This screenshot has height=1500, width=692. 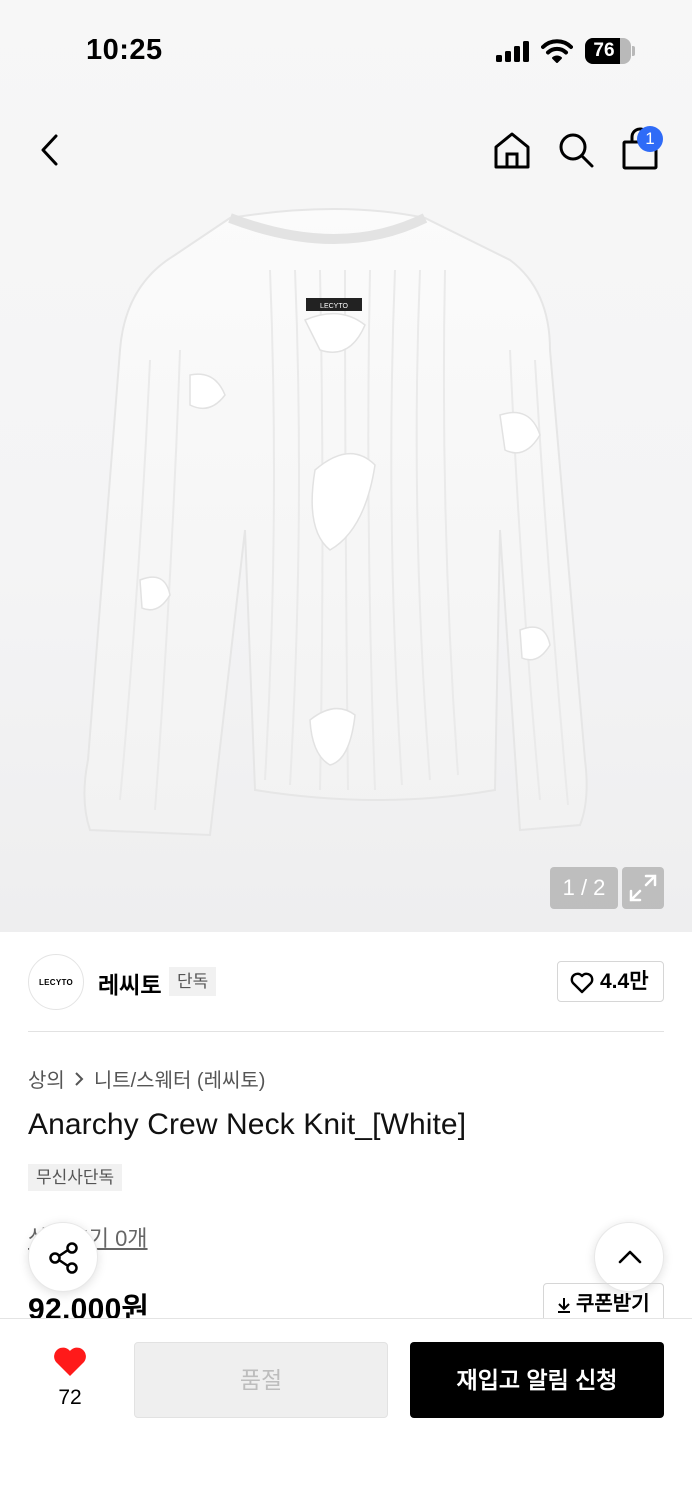 What do you see at coordinates (582, 983) in the screenshot?
I see `heart-outline-icon` at bounding box center [582, 983].